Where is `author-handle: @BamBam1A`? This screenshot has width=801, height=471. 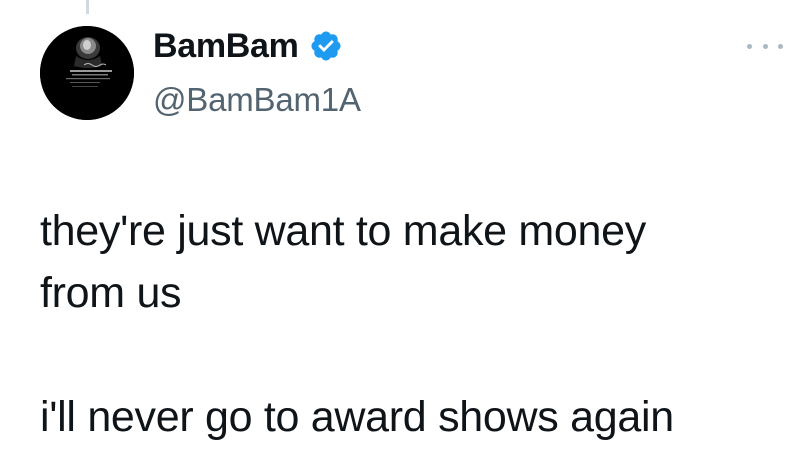
author-handle: @BamBam1A is located at coordinates (257, 100).